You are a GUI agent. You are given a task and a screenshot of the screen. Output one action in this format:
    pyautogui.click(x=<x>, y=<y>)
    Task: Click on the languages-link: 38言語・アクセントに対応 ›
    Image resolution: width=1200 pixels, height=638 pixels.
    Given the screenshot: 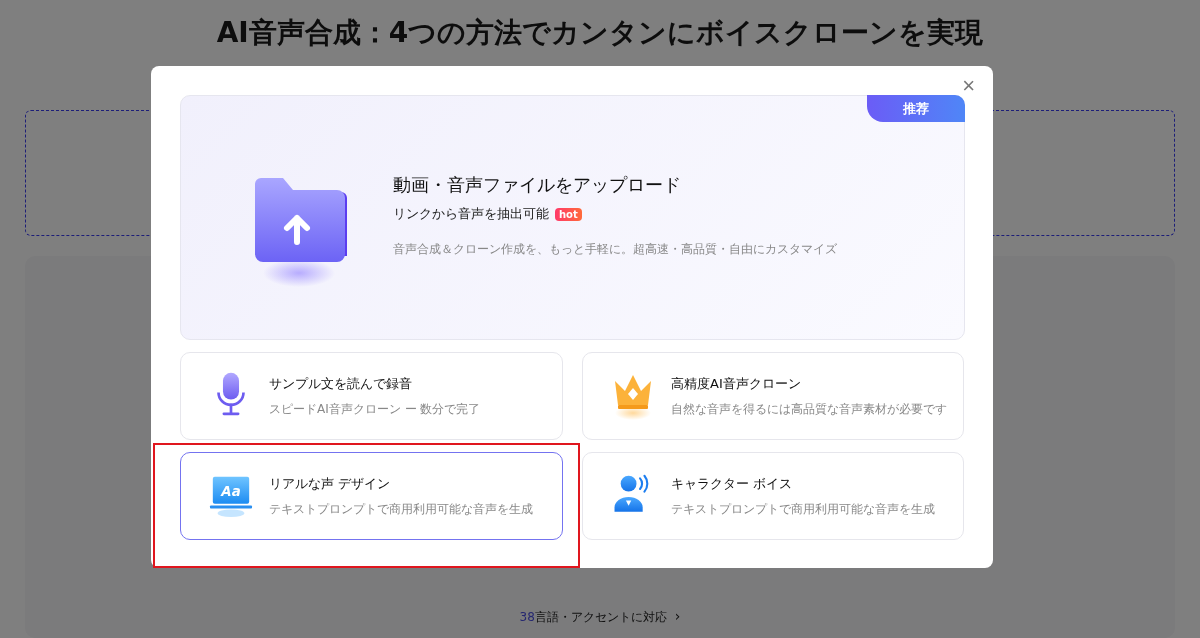 What is the action you would take?
    pyautogui.click(x=600, y=617)
    